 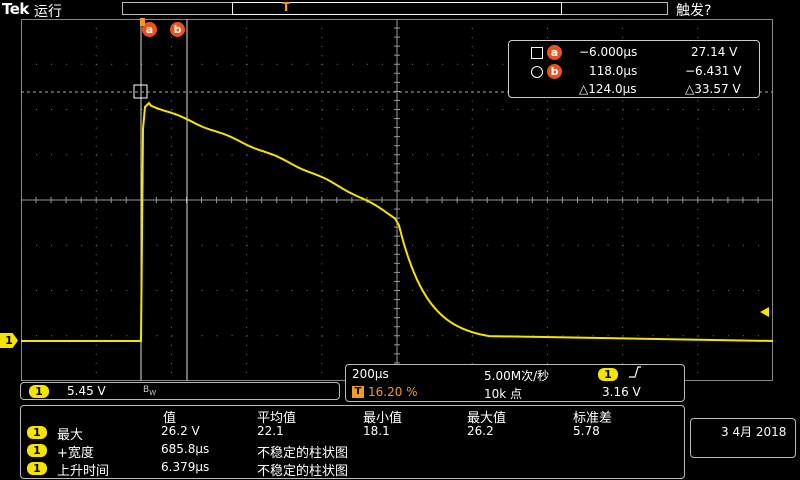 I want to click on measurement-name: 最大, so click(x=70, y=435).